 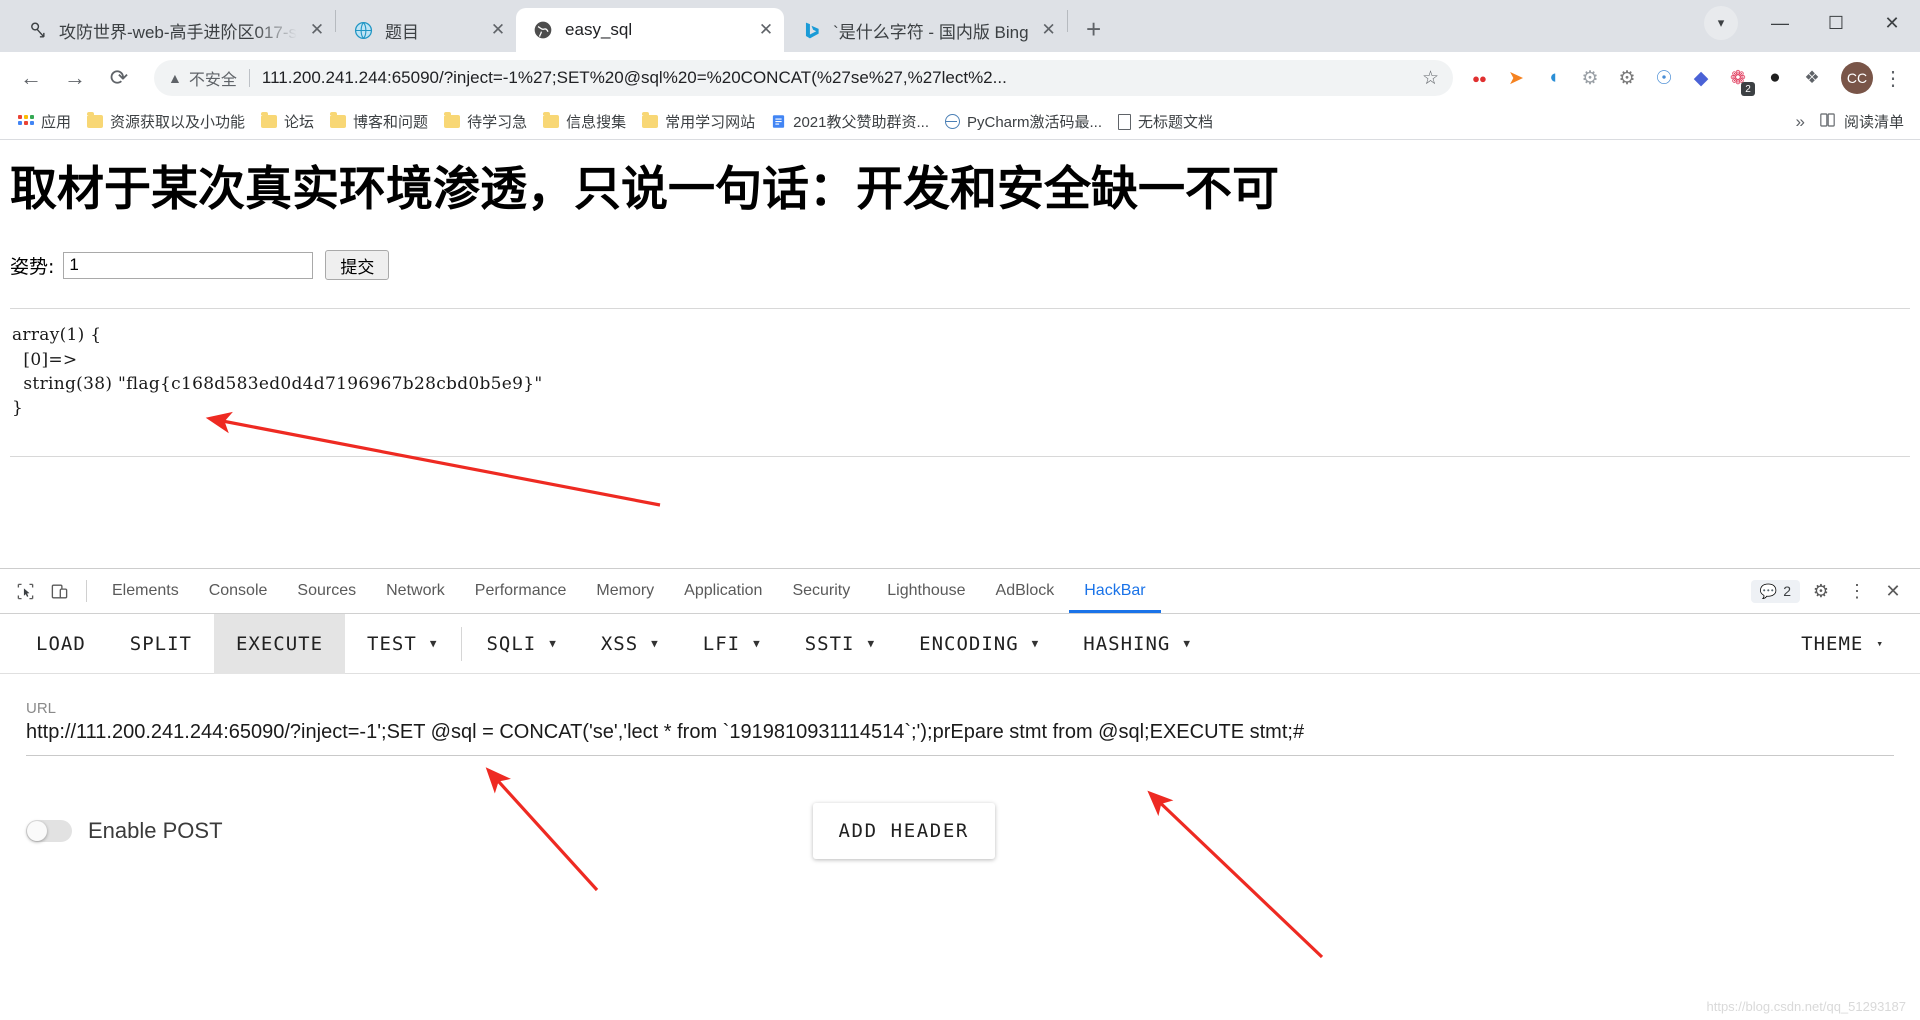 I want to click on bookmark-folder-2: 论坛, so click(x=287, y=121).